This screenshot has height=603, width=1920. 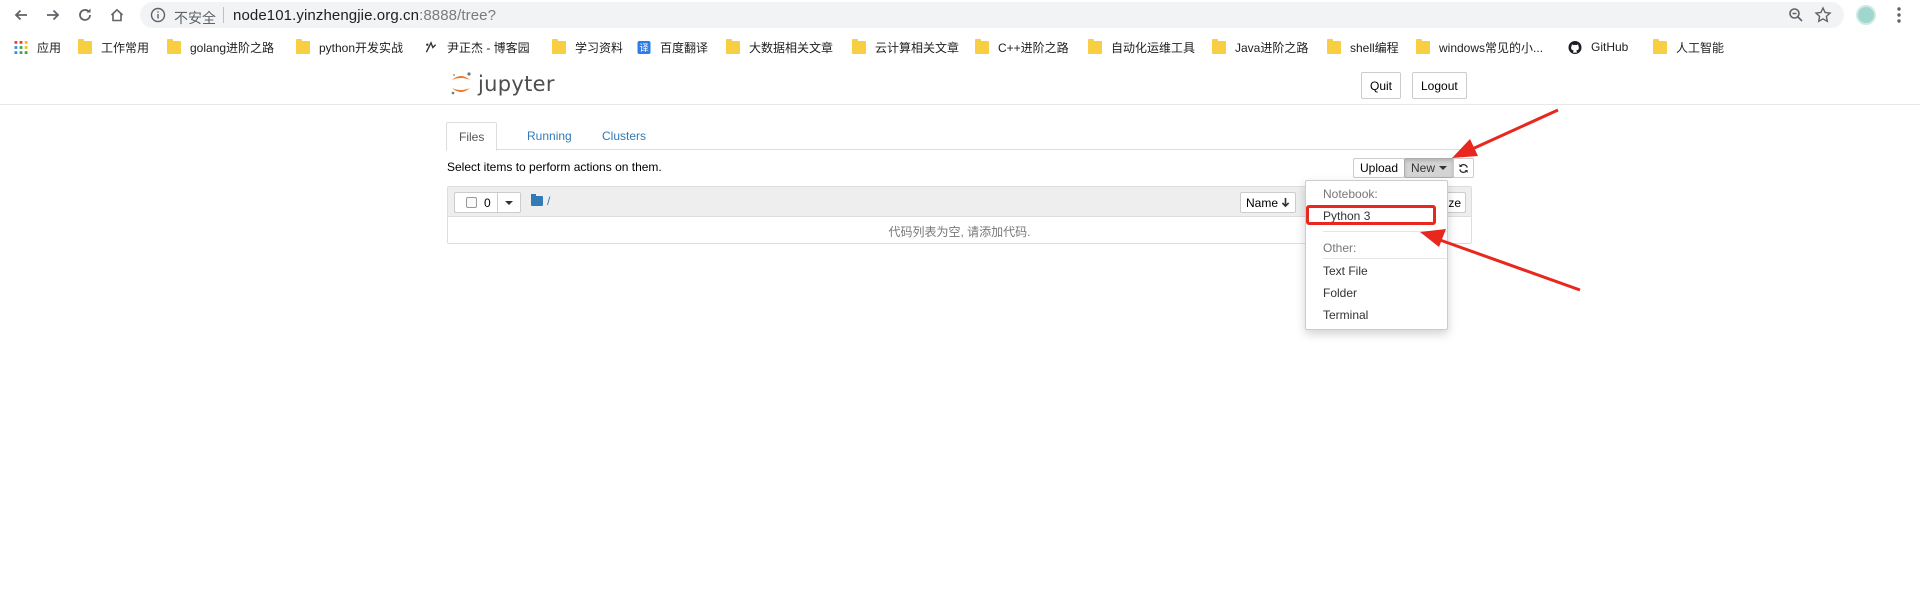 I want to click on arrow-down-icon, so click(x=1285, y=203).